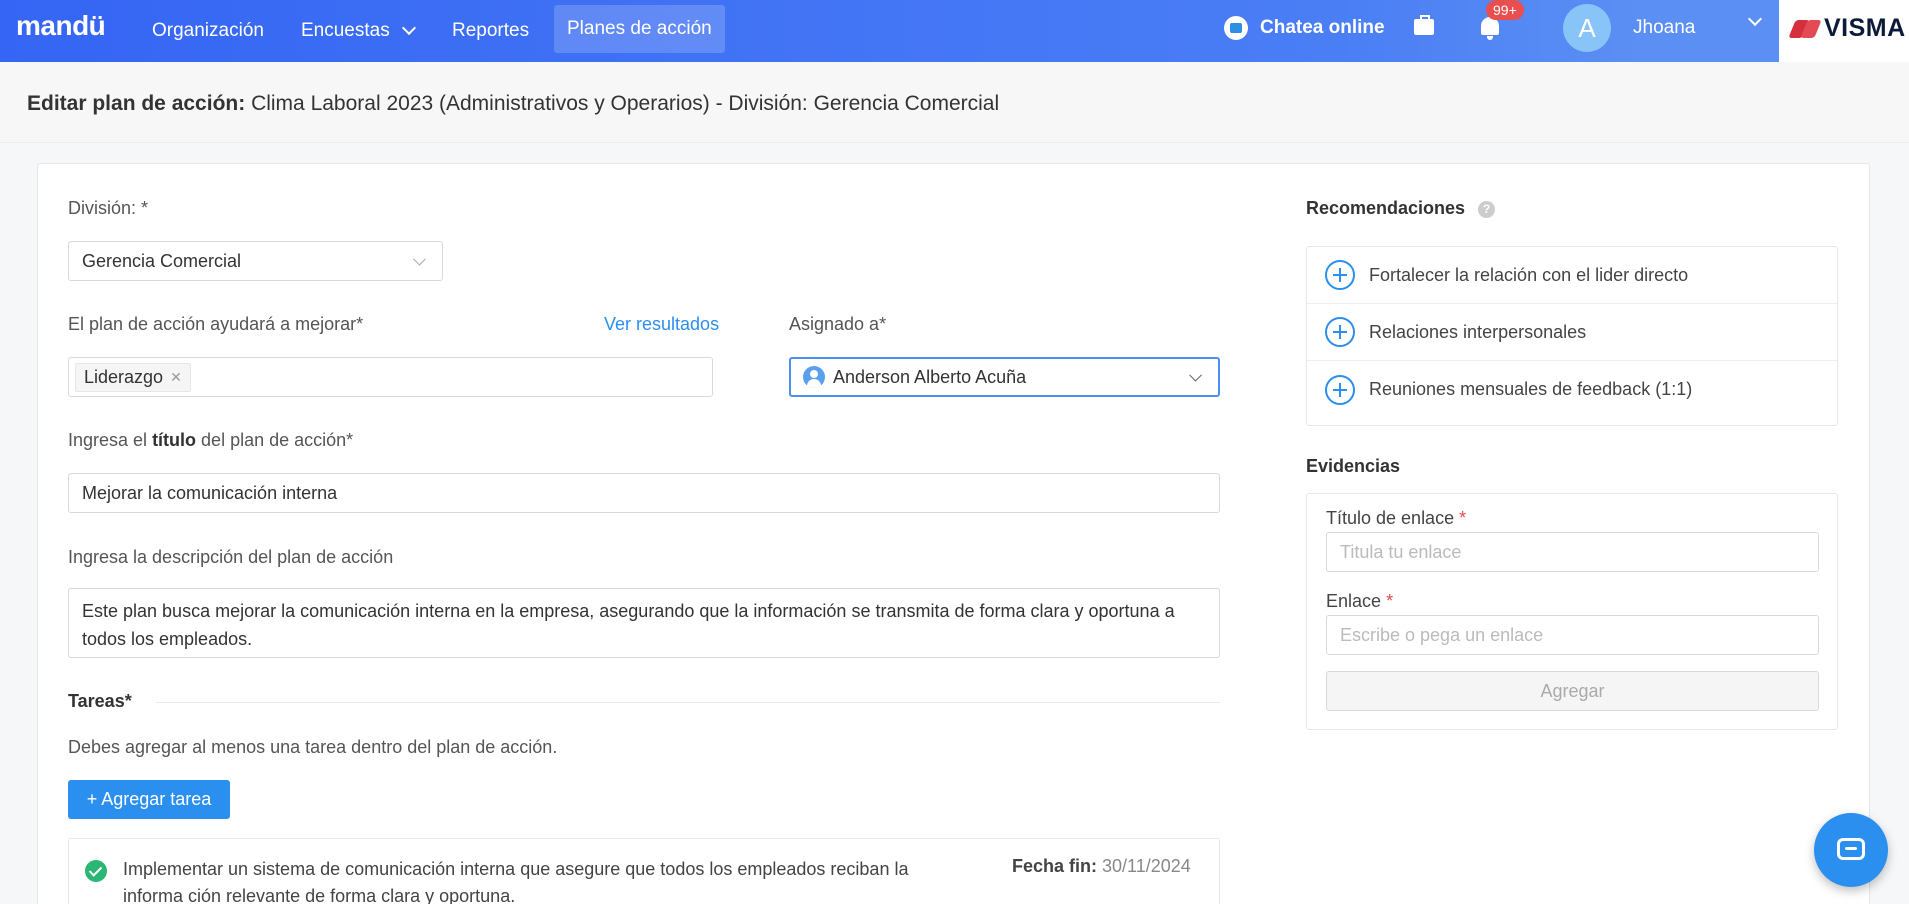 Image resolution: width=1909 pixels, height=904 pixels. What do you see at coordinates (100, 701) in the screenshot?
I see `tasks-title: Tareas*` at bounding box center [100, 701].